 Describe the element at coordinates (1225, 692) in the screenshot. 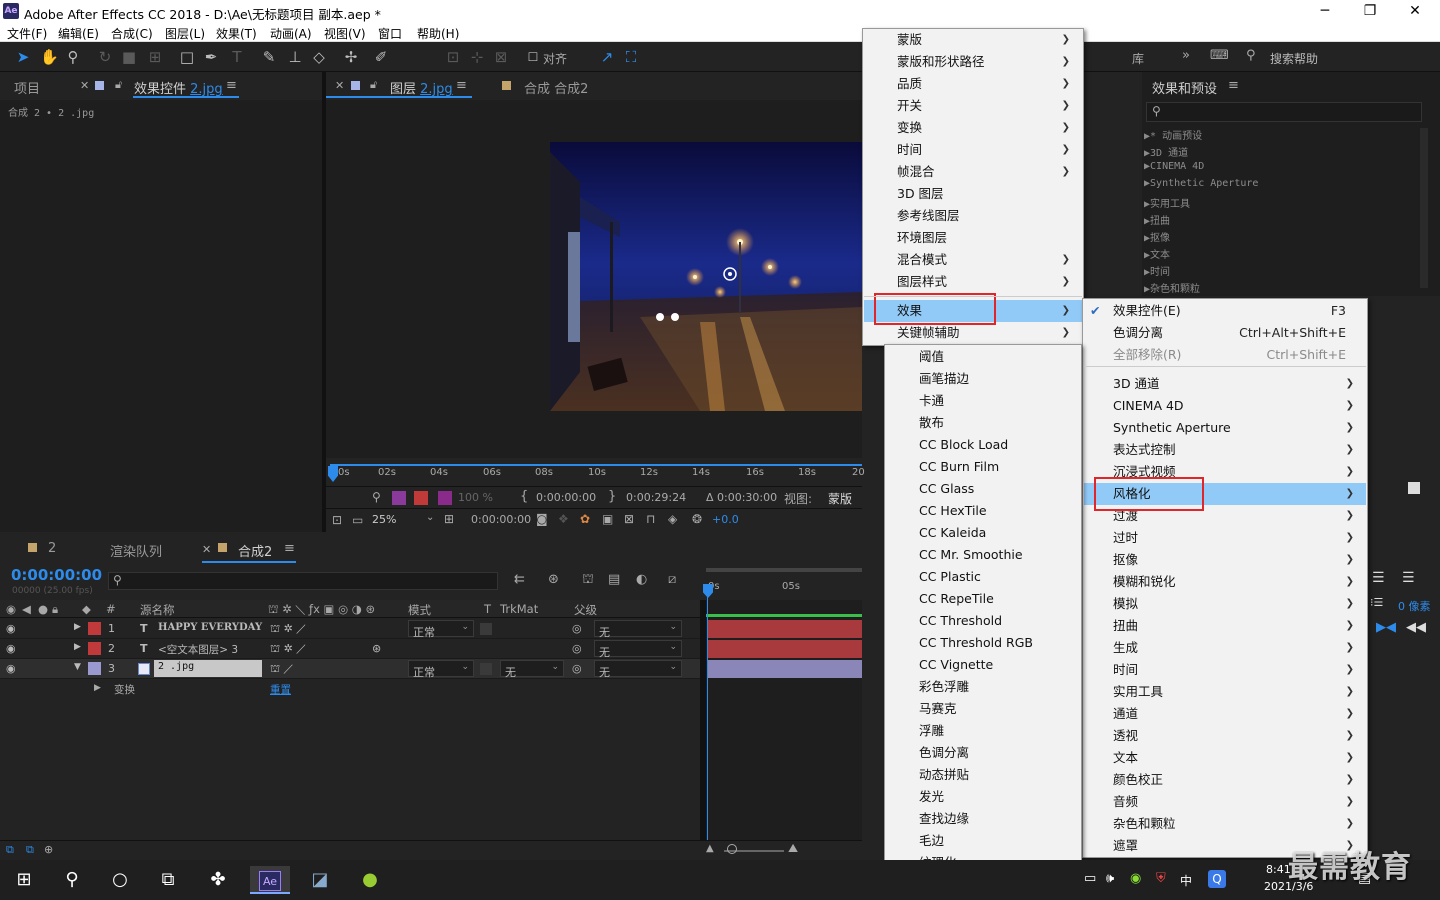

I see `effects-menu-item: 实用工具 ❯` at that location.